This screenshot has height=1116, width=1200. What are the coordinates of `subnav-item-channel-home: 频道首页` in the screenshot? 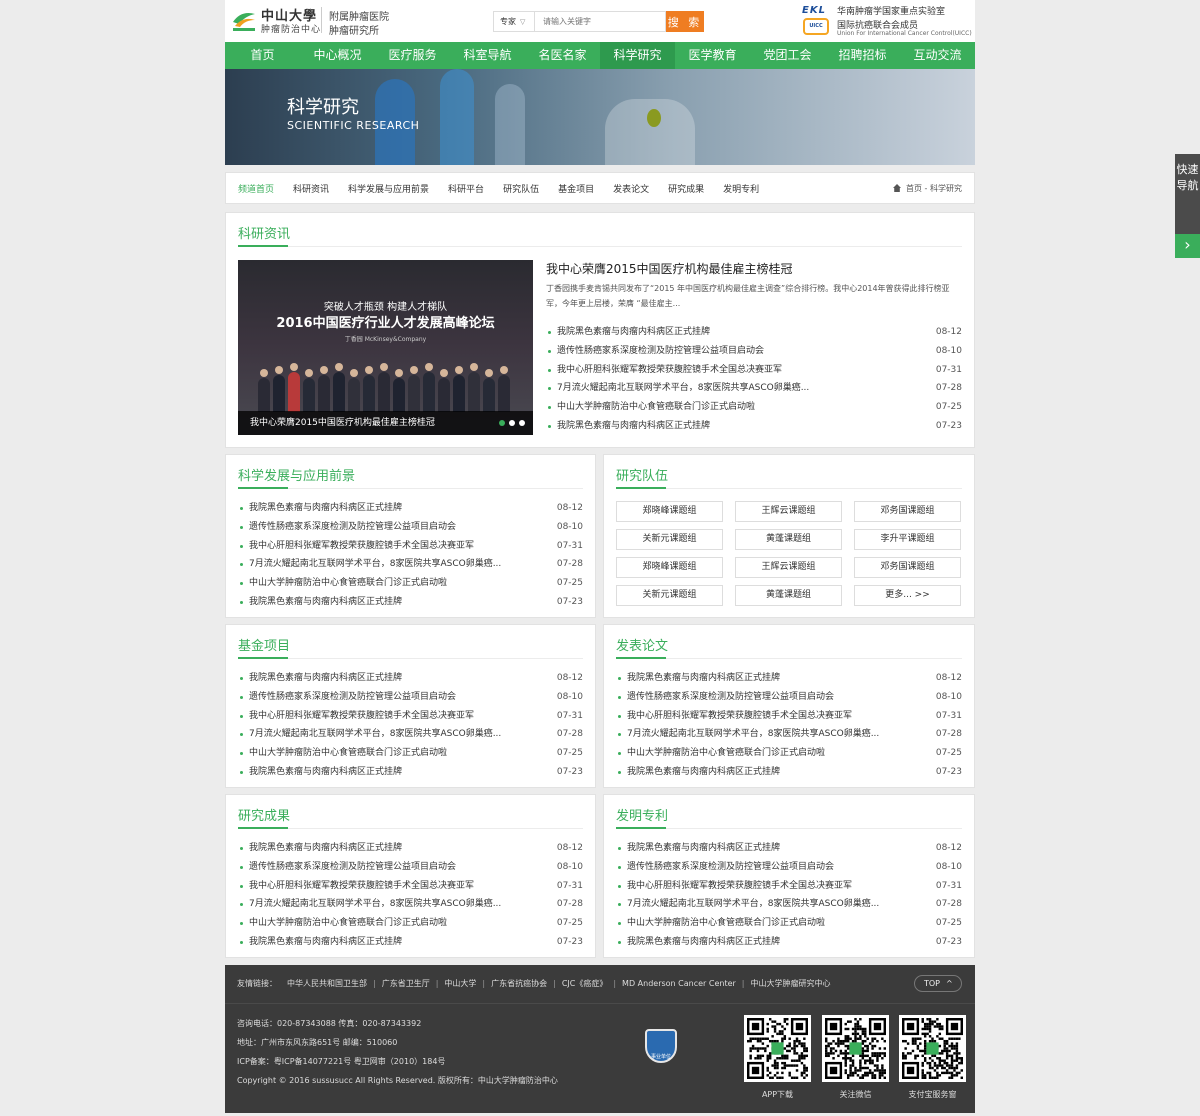 It's located at (256, 188).